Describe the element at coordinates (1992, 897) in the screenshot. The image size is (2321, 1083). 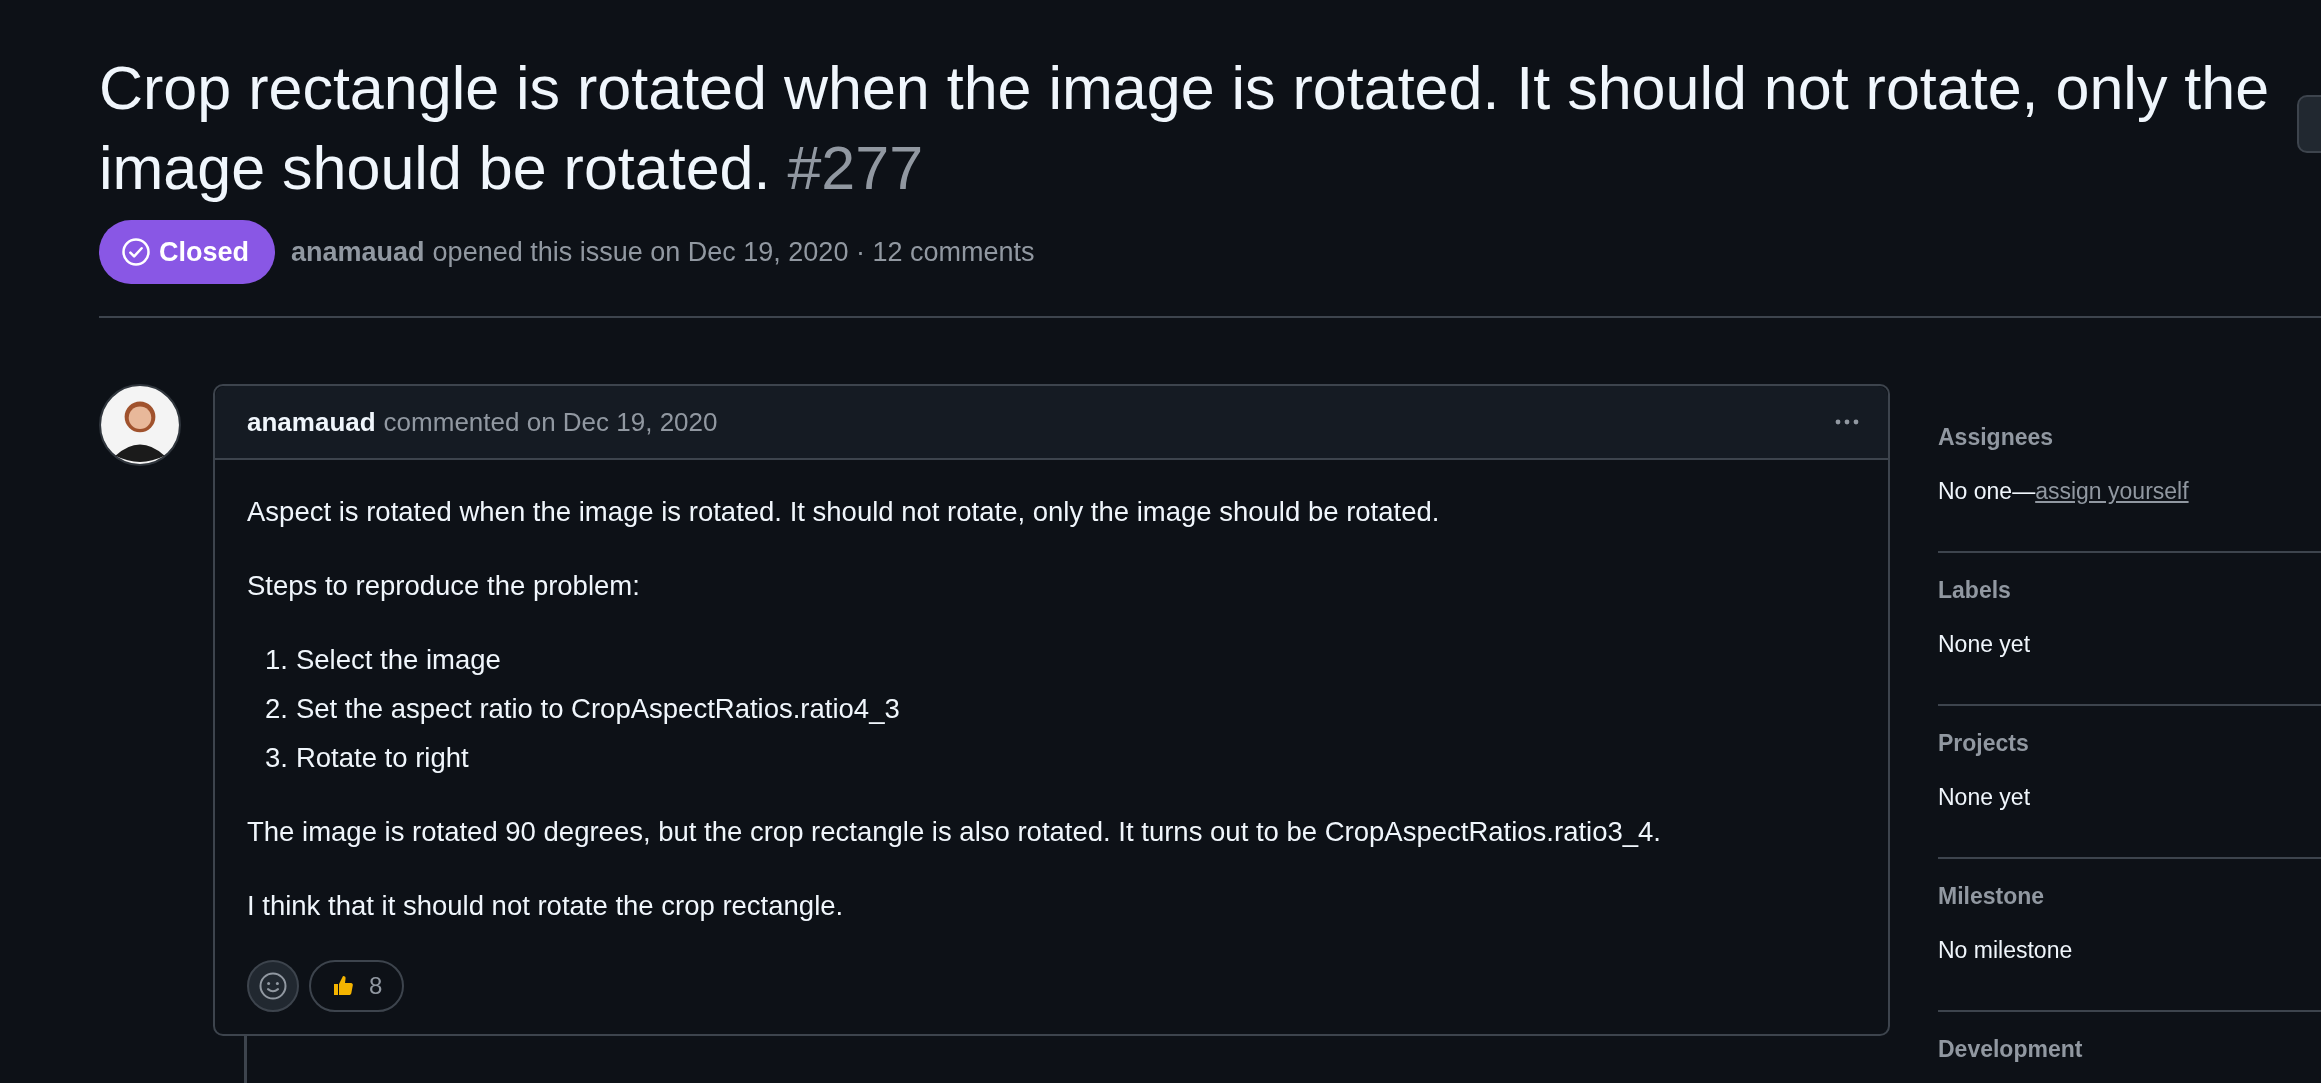
I see `sidebar-heading: Milestone` at that location.